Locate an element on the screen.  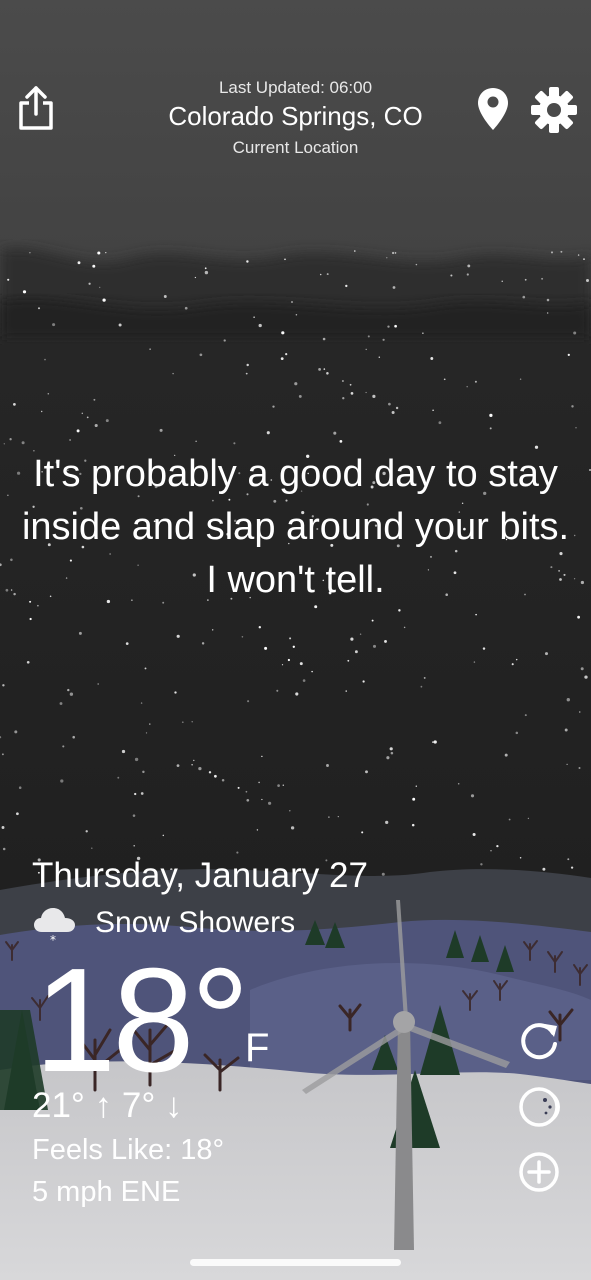
map-pin-icon is located at coordinates (493, 109).